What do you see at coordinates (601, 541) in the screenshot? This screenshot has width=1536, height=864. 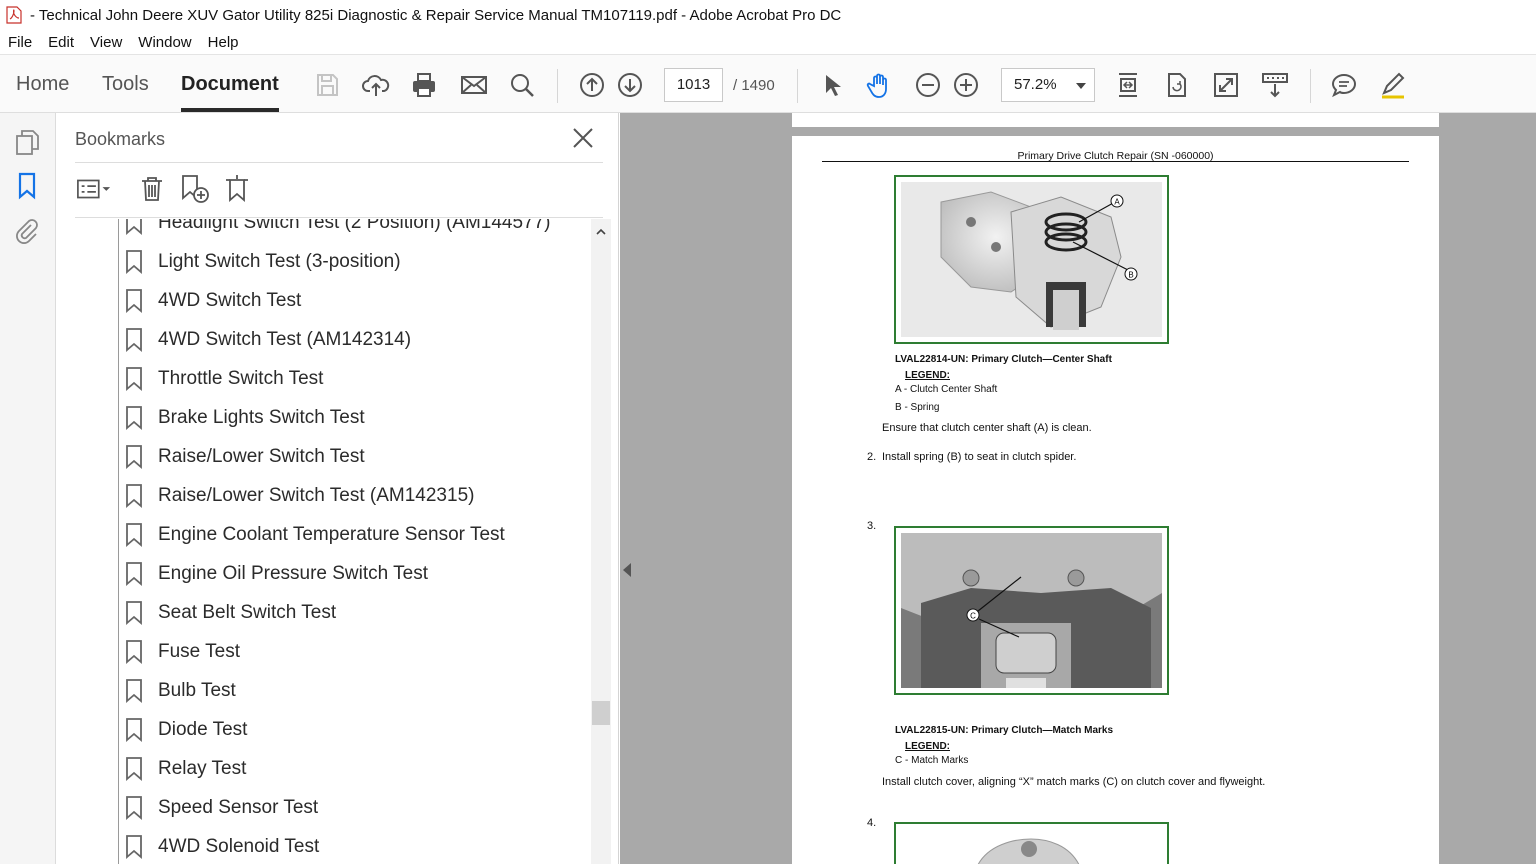 I see `bookmark-scrollbar` at bounding box center [601, 541].